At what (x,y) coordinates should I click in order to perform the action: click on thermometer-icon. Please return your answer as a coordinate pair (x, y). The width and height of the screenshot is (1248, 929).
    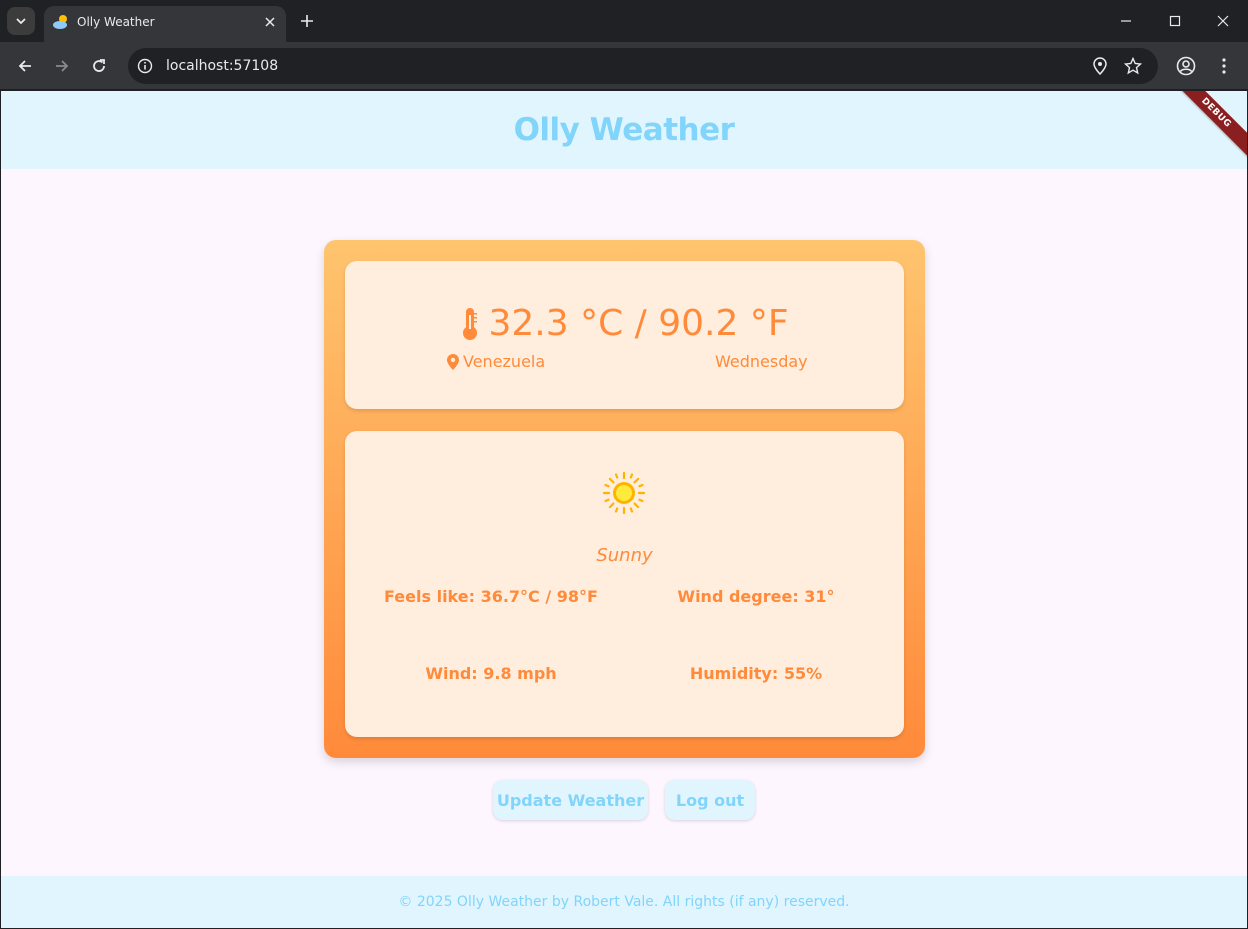
    Looking at the image, I should click on (470, 323).